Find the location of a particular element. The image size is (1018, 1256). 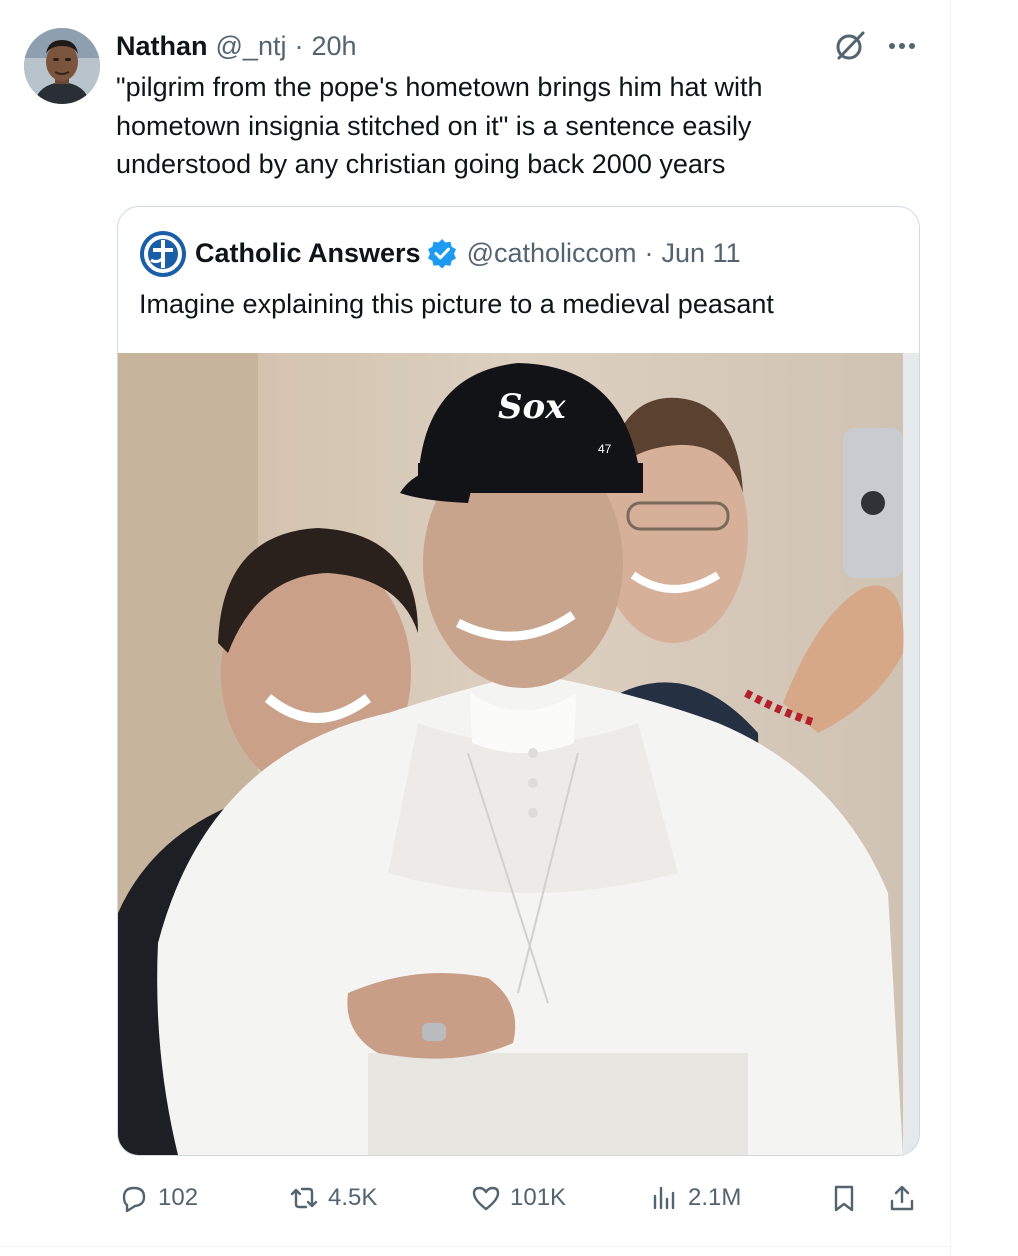

tweet-timestamp: 20h is located at coordinates (333, 46).